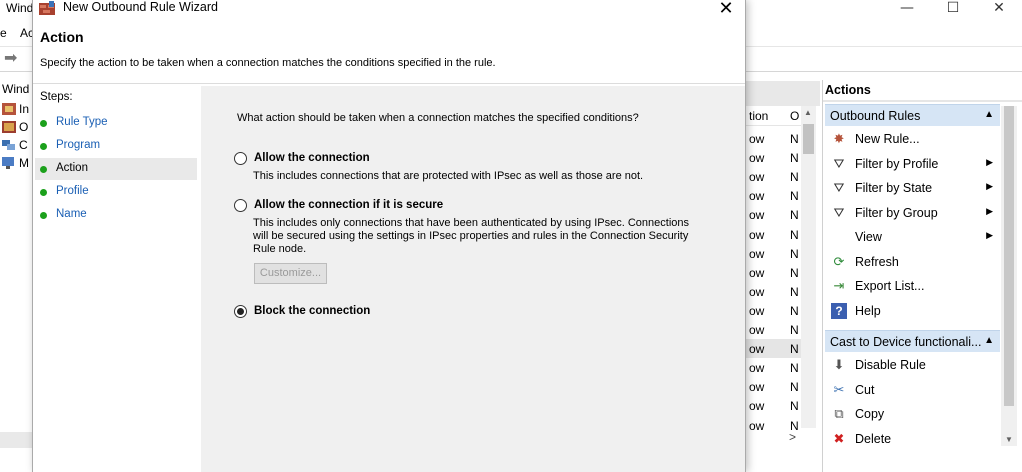 This screenshot has width=1022, height=472. I want to click on action-label: Filter by Group, so click(896, 212).